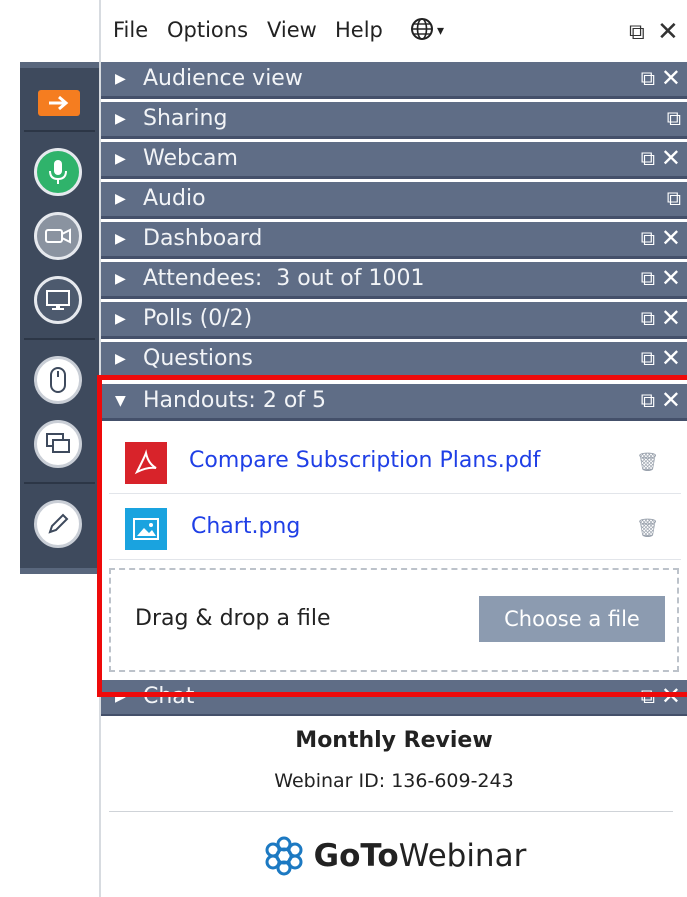 This screenshot has width=687, height=897. I want to click on pane-handouts: ▼ Handouts: 2 of 5 ⧉ ✕, so click(394, 402).